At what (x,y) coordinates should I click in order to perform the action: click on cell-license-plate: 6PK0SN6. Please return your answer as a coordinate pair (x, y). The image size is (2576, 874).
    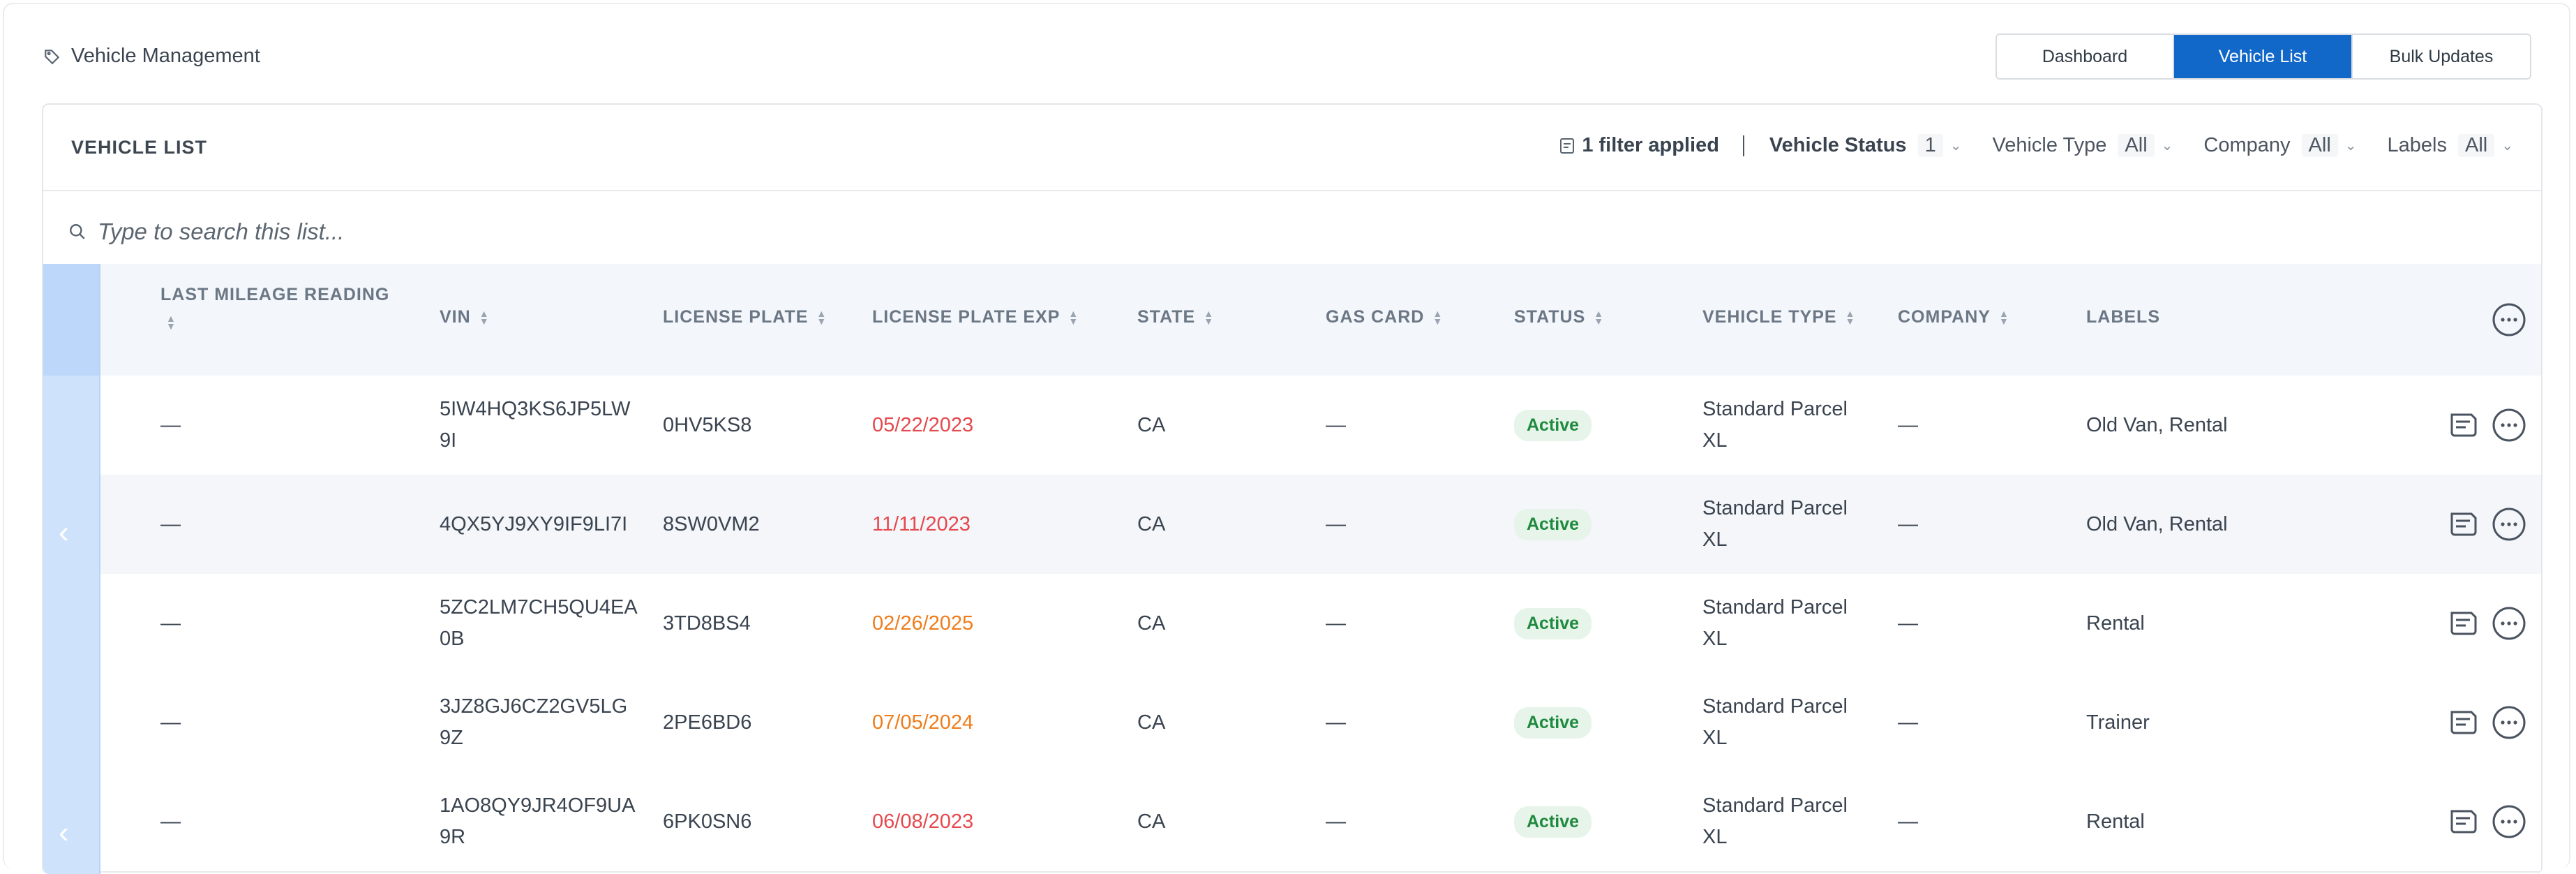
    Looking at the image, I should click on (707, 821).